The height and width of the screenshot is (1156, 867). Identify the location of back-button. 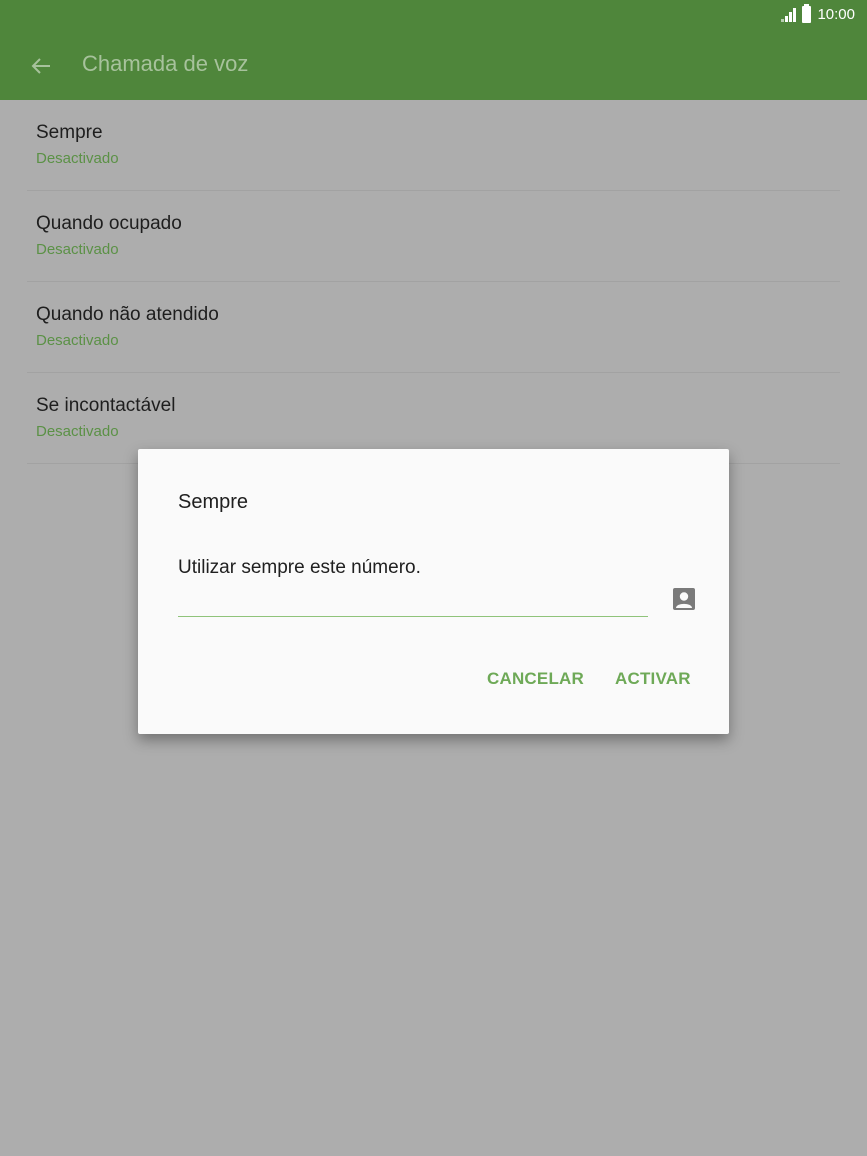
(41, 66).